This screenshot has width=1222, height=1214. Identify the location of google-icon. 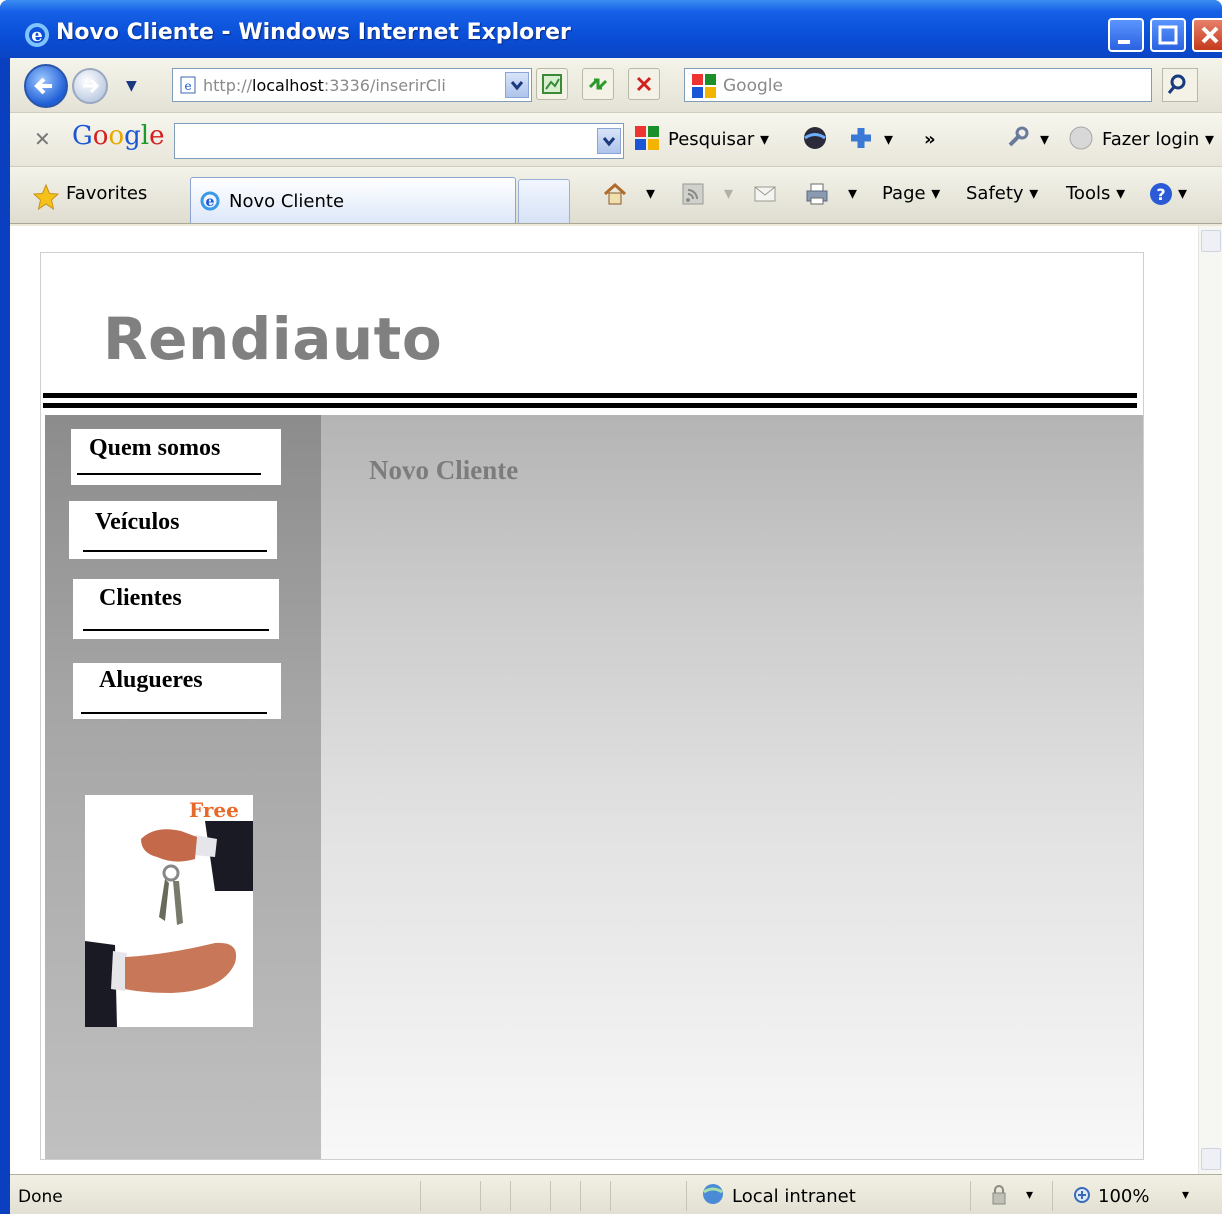
(704, 86).